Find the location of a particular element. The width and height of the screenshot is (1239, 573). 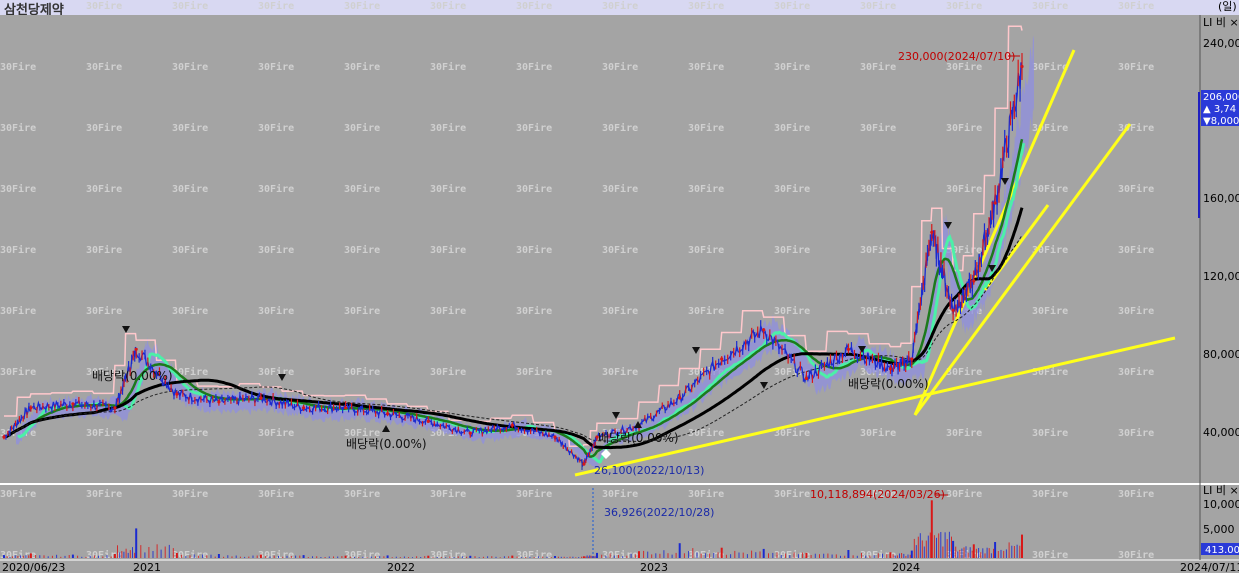

current-price: 206,000 is located at coordinates (1221, 97).